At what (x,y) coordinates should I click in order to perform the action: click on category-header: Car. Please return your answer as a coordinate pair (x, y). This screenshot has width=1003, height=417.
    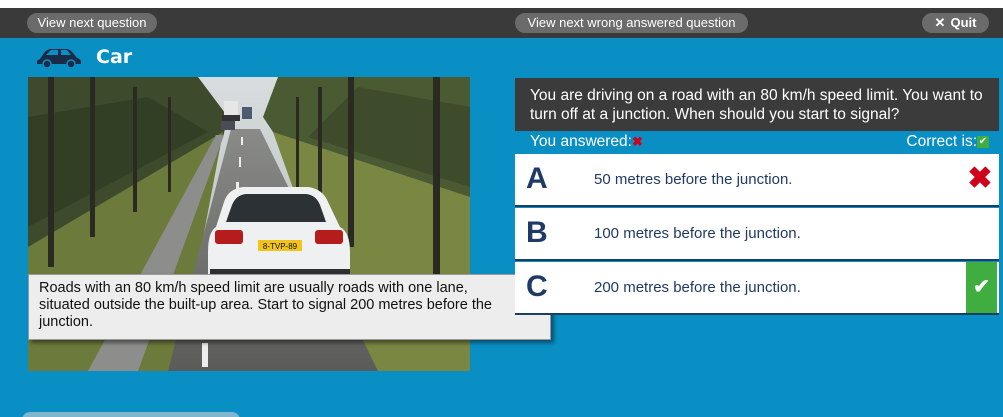
    Looking at the image, I should click on (84, 57).